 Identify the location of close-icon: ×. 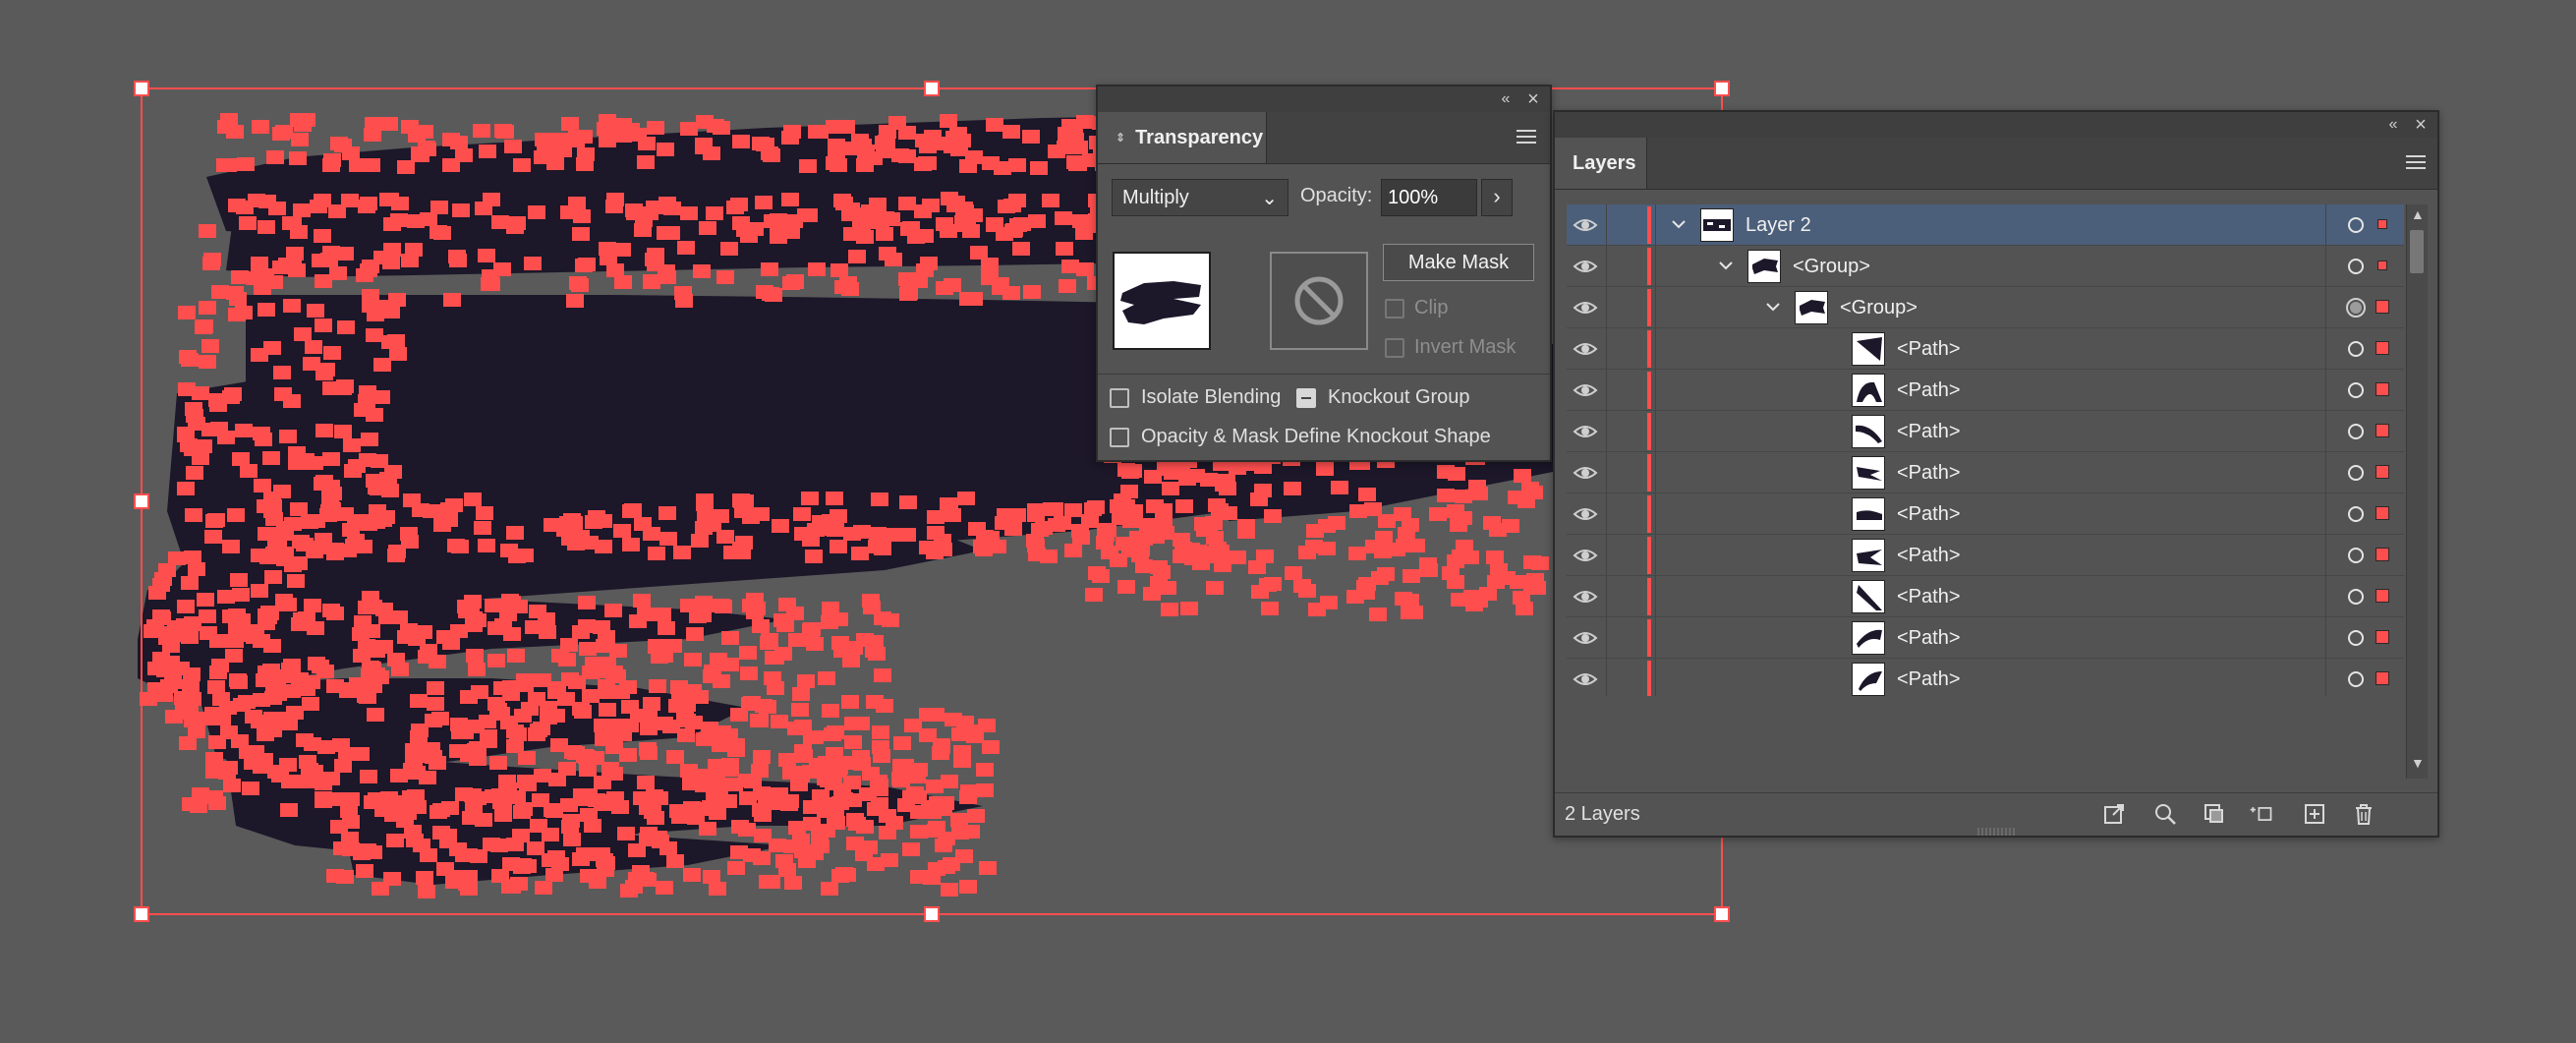
(1533, 99).